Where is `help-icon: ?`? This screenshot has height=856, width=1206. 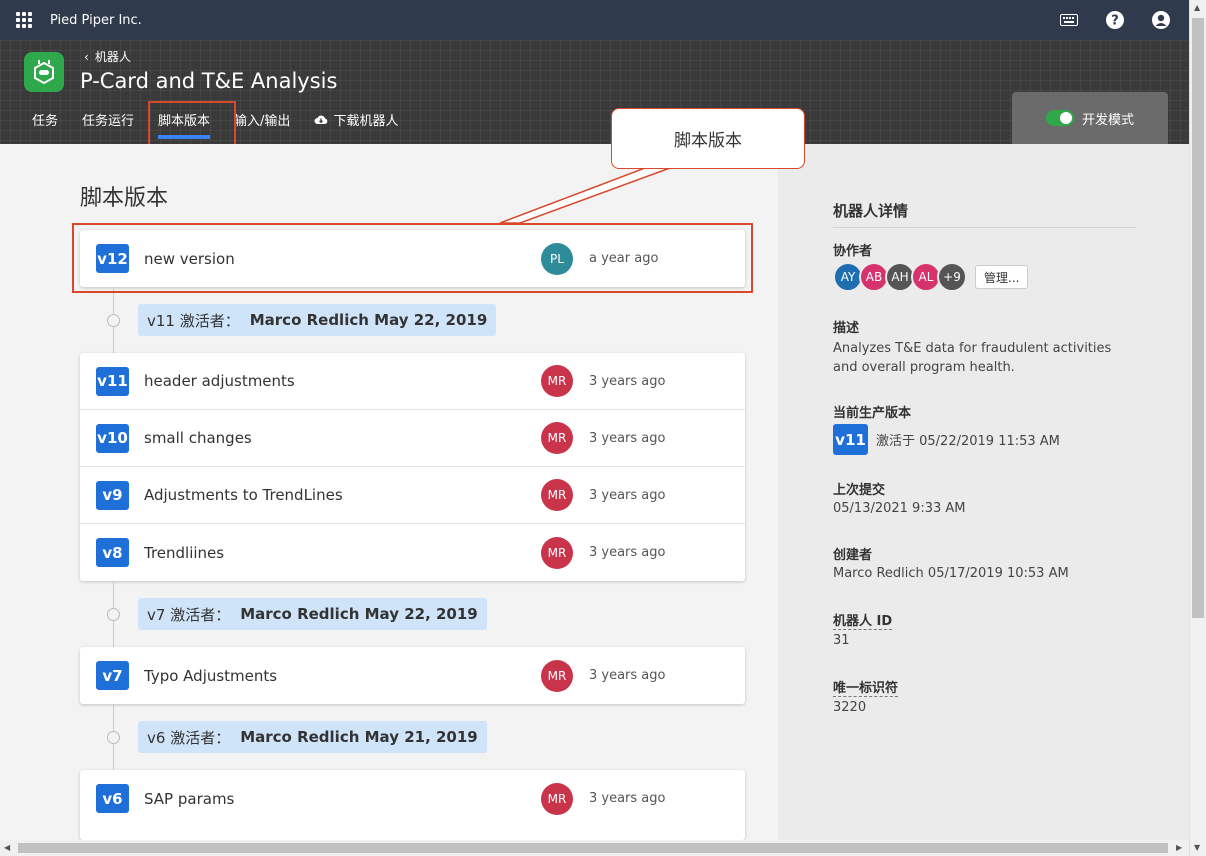 help-icon: ? is located at coordinates (1115, 20).